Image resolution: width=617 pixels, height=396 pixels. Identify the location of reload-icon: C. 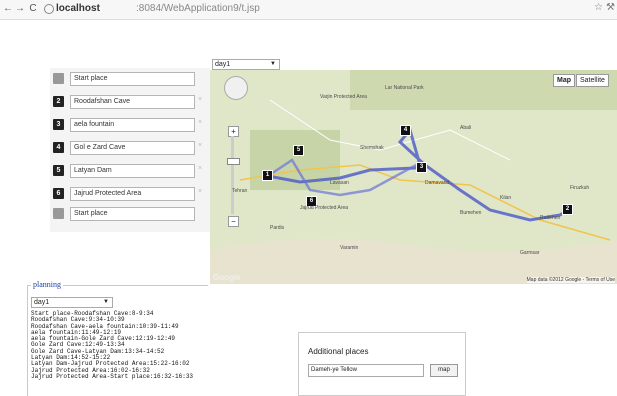
(33, 9).